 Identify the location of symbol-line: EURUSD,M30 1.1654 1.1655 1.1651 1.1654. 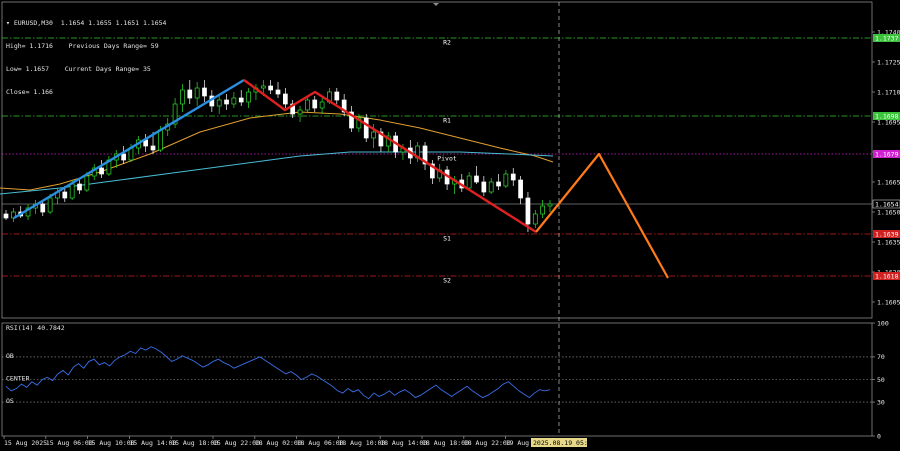
(90, 23).